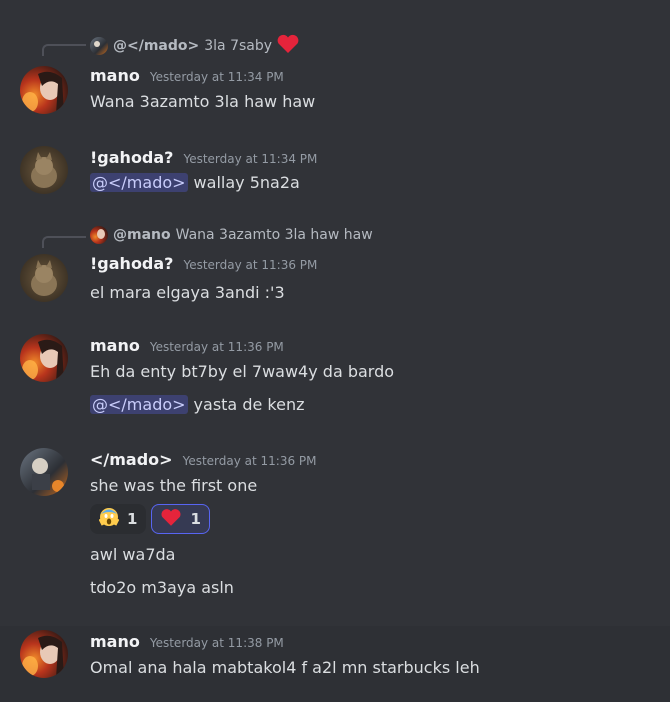 This screenshot has width=670, height=702. Describe the element at coordinates (174, 485) in the screenshot. I see `message-text: she was the first one` at that location.